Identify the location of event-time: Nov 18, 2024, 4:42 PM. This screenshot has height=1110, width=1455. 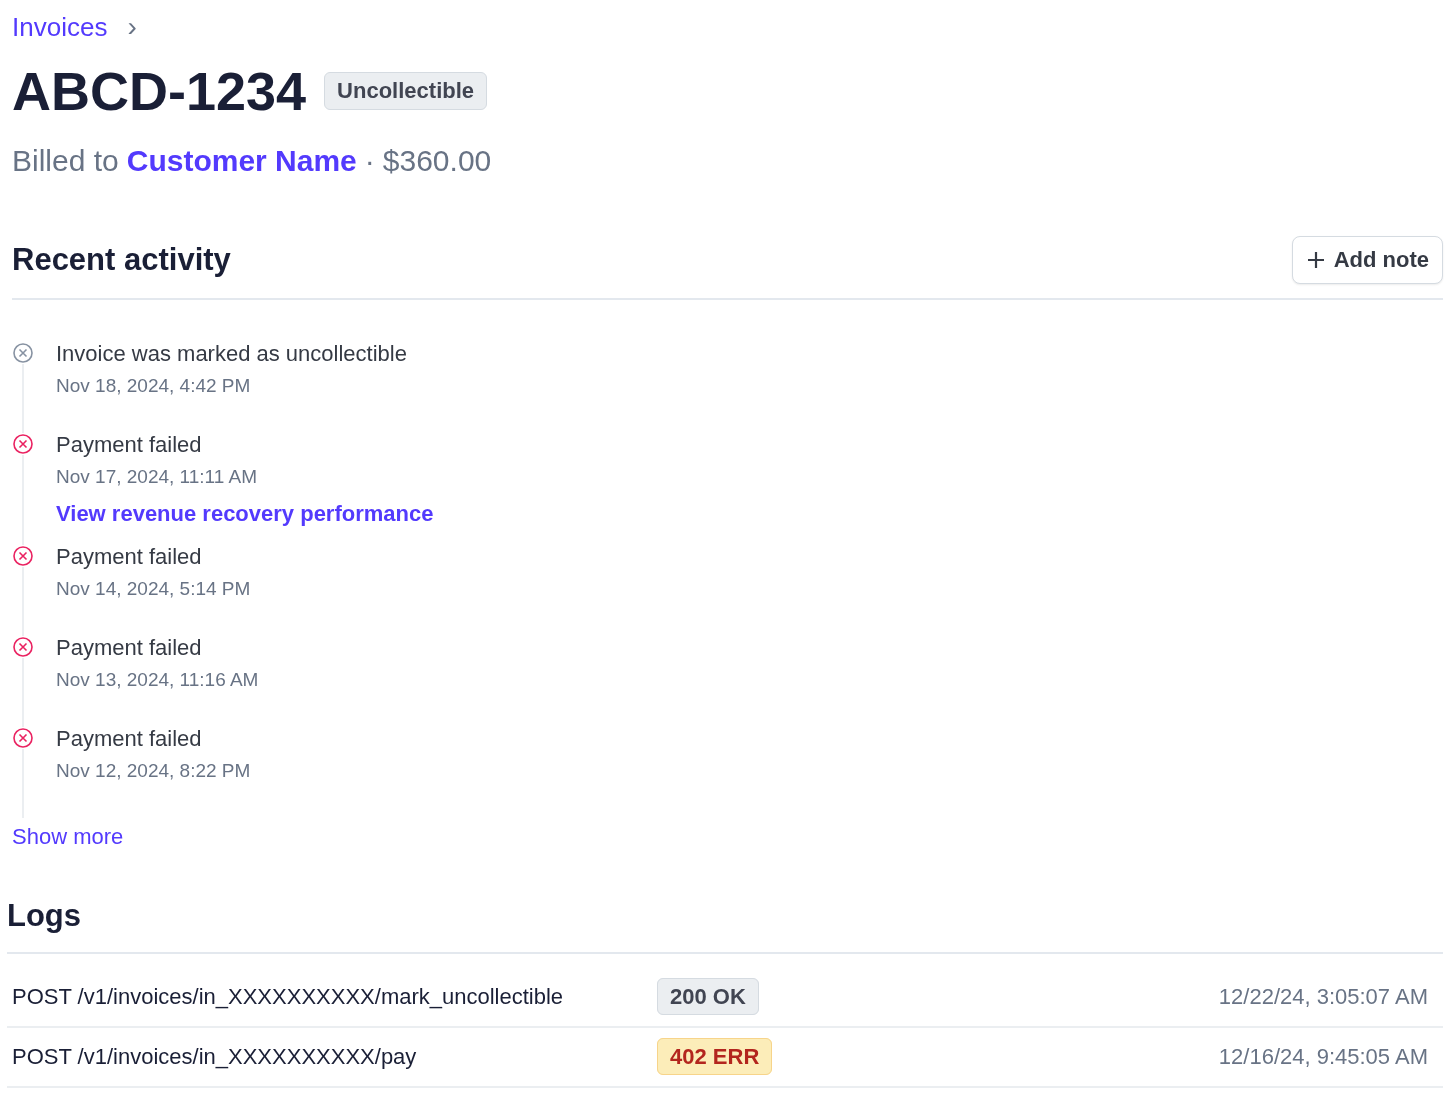
(154, 386).